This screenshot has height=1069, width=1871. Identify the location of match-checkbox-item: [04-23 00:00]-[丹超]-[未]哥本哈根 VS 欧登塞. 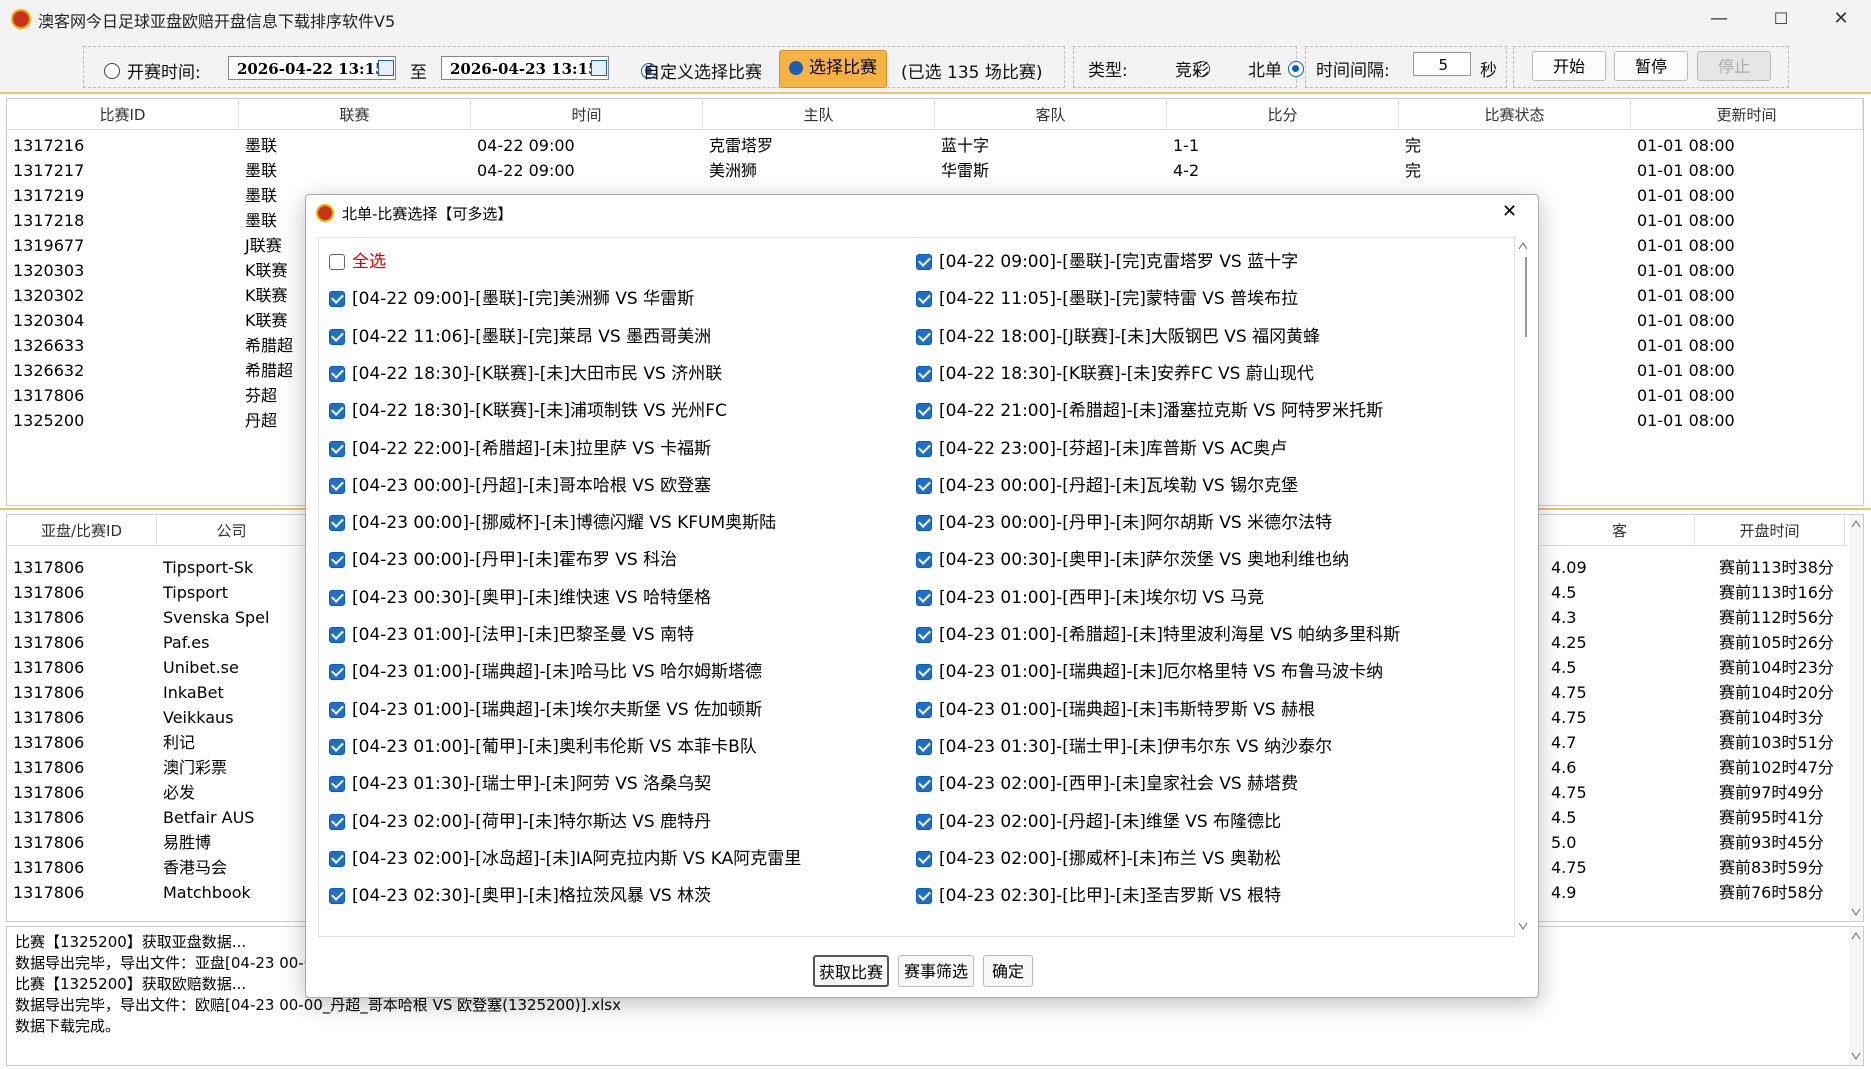
(520, 486).